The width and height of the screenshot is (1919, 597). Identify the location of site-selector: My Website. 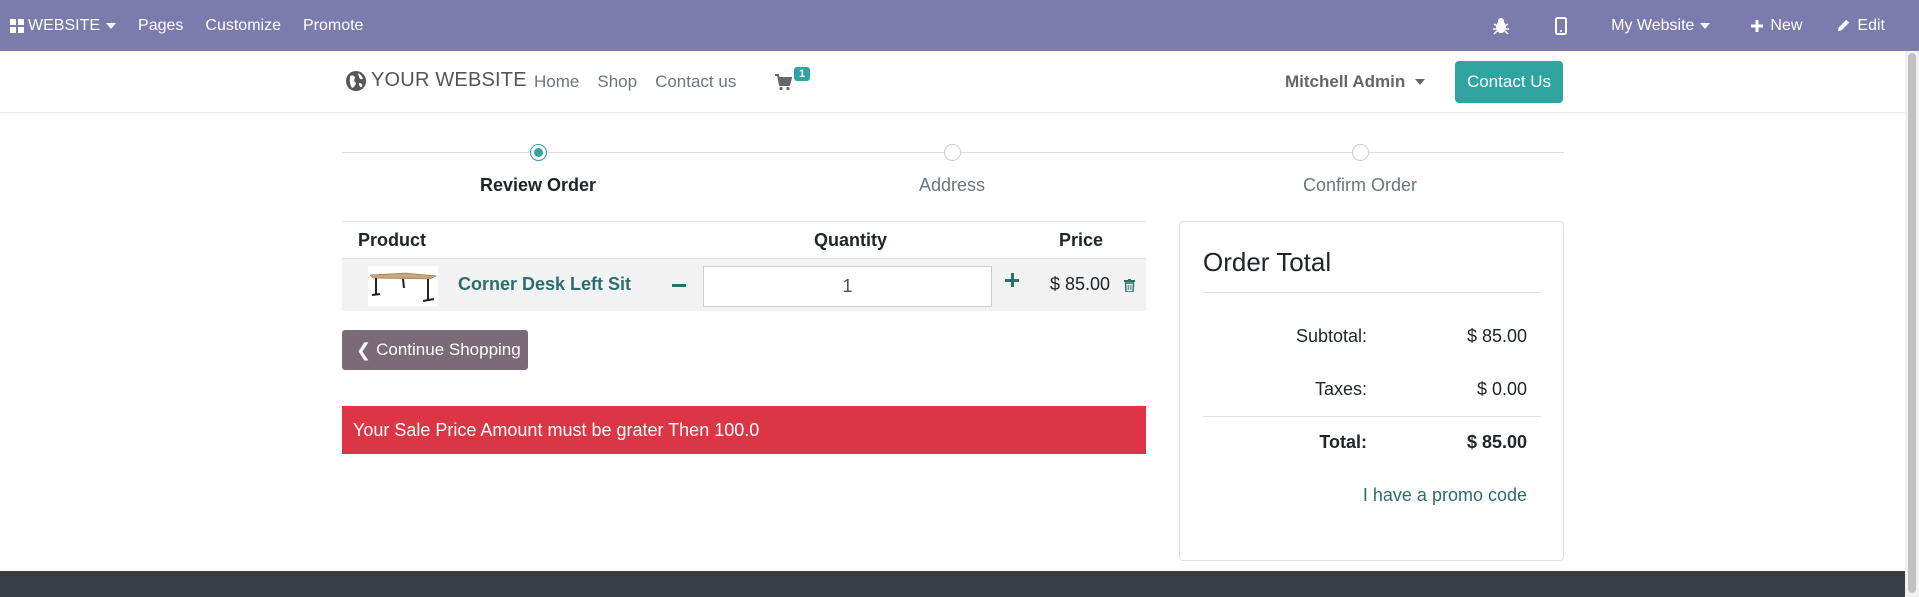
(1660, 25).